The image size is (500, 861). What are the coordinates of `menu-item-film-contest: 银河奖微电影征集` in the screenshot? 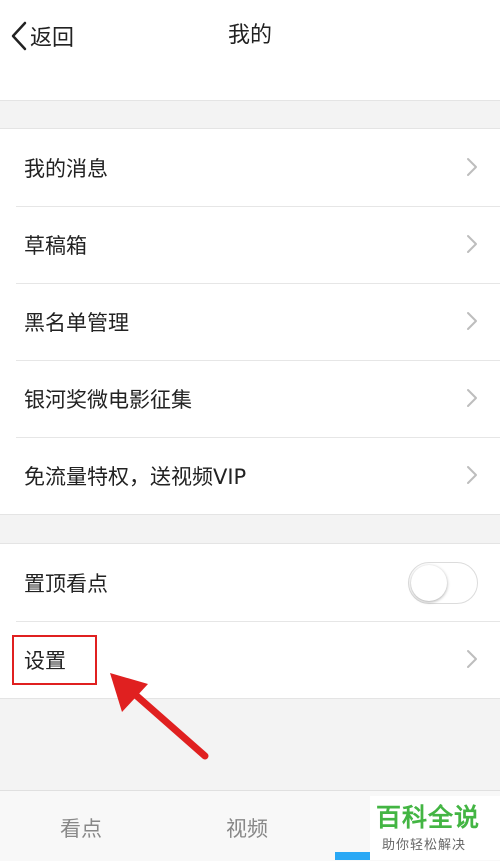 It's located at (250, 398).